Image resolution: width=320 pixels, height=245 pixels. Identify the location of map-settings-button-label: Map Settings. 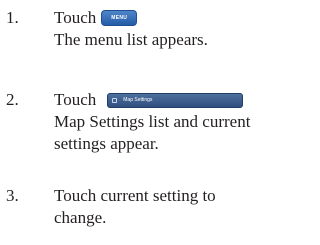
(138, 100).